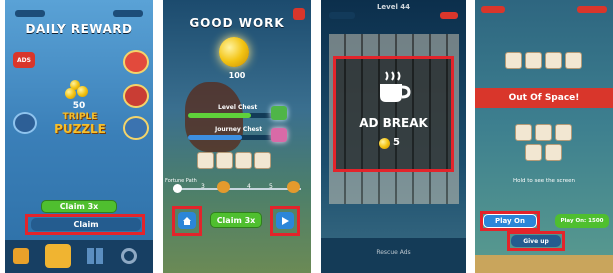 The height and width of the screenshot is (273, 613). What do you see at coordinates (544, 181) in the screenshot?
I see `hold-hint-text: Hold to see the screen` at bounding box center [544, 181].